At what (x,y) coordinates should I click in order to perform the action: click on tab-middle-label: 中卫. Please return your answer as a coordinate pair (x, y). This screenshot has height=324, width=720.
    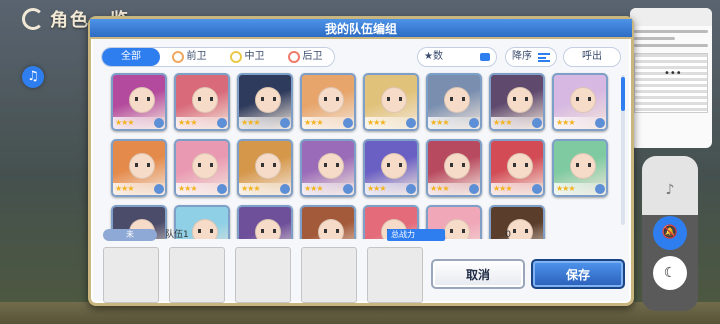
    Looking at the image, I should click on (254, 56).